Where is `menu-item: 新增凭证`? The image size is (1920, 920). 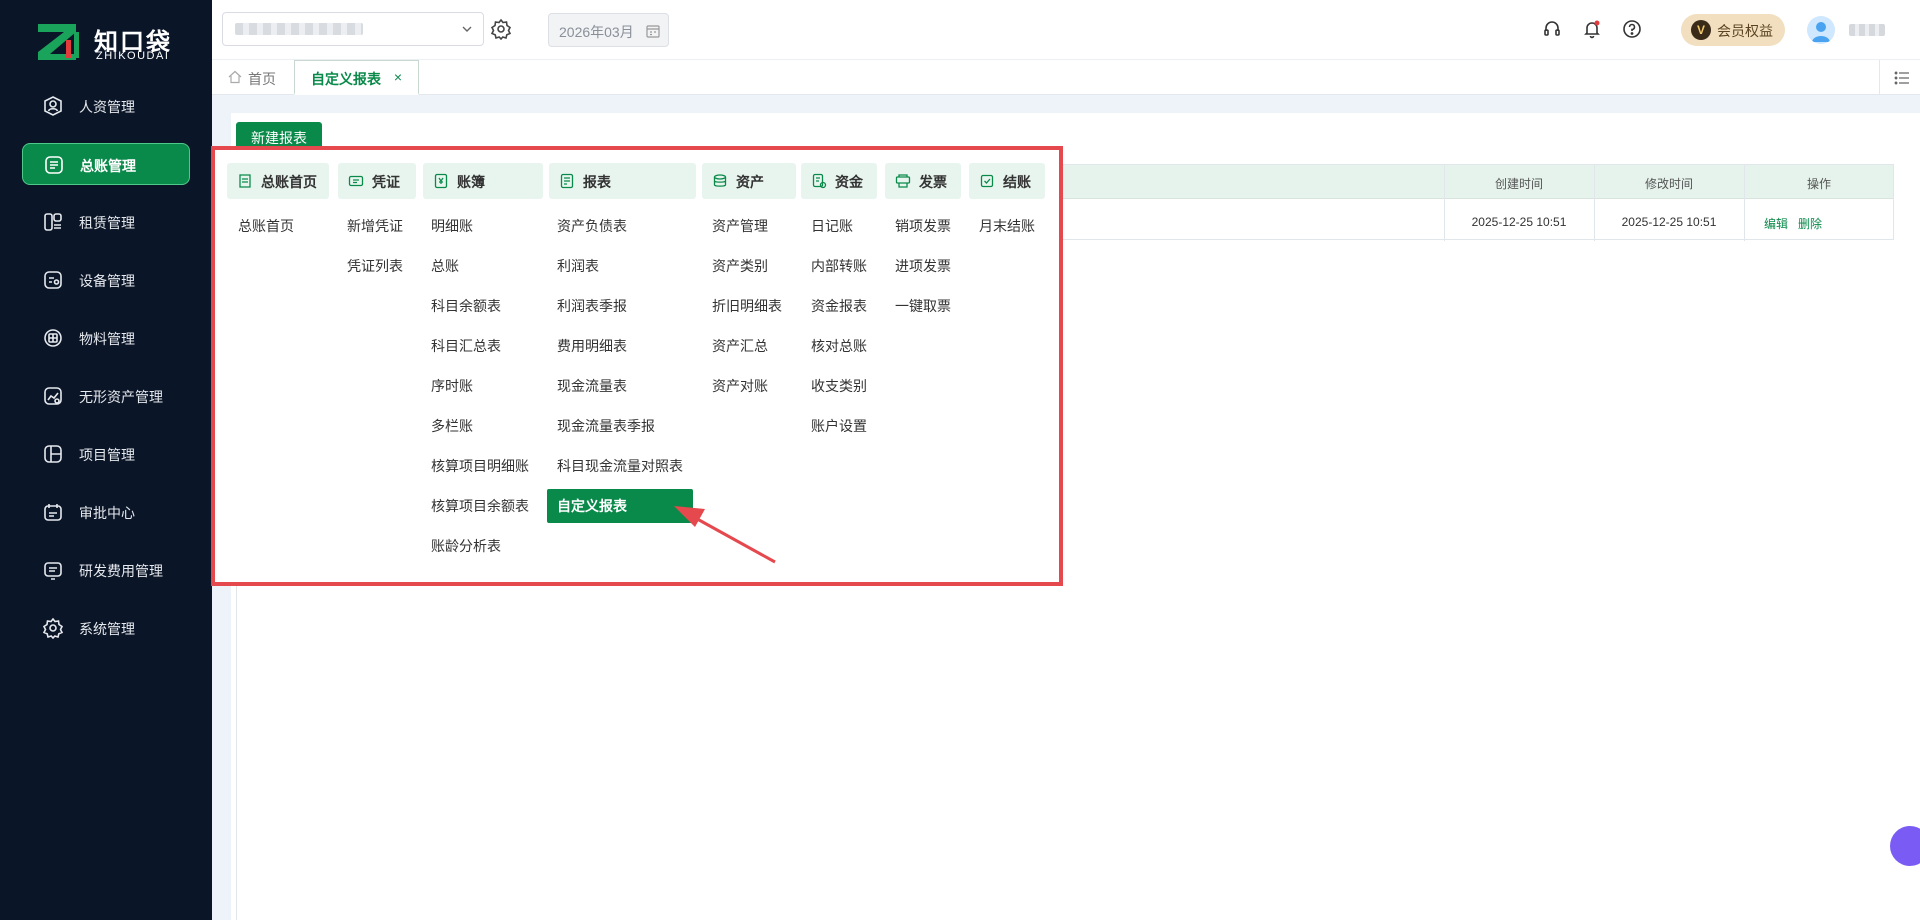 menu-item: 新增凭证 is located at coordinates (375, 226).